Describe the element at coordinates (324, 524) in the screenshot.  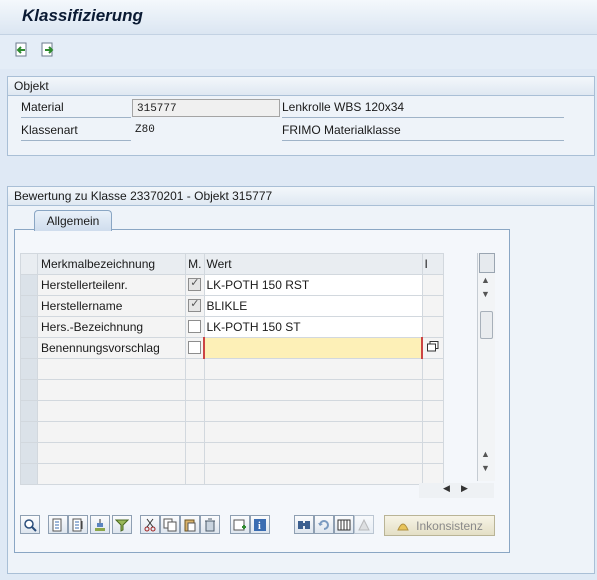
I see `undo-icon` at that location.